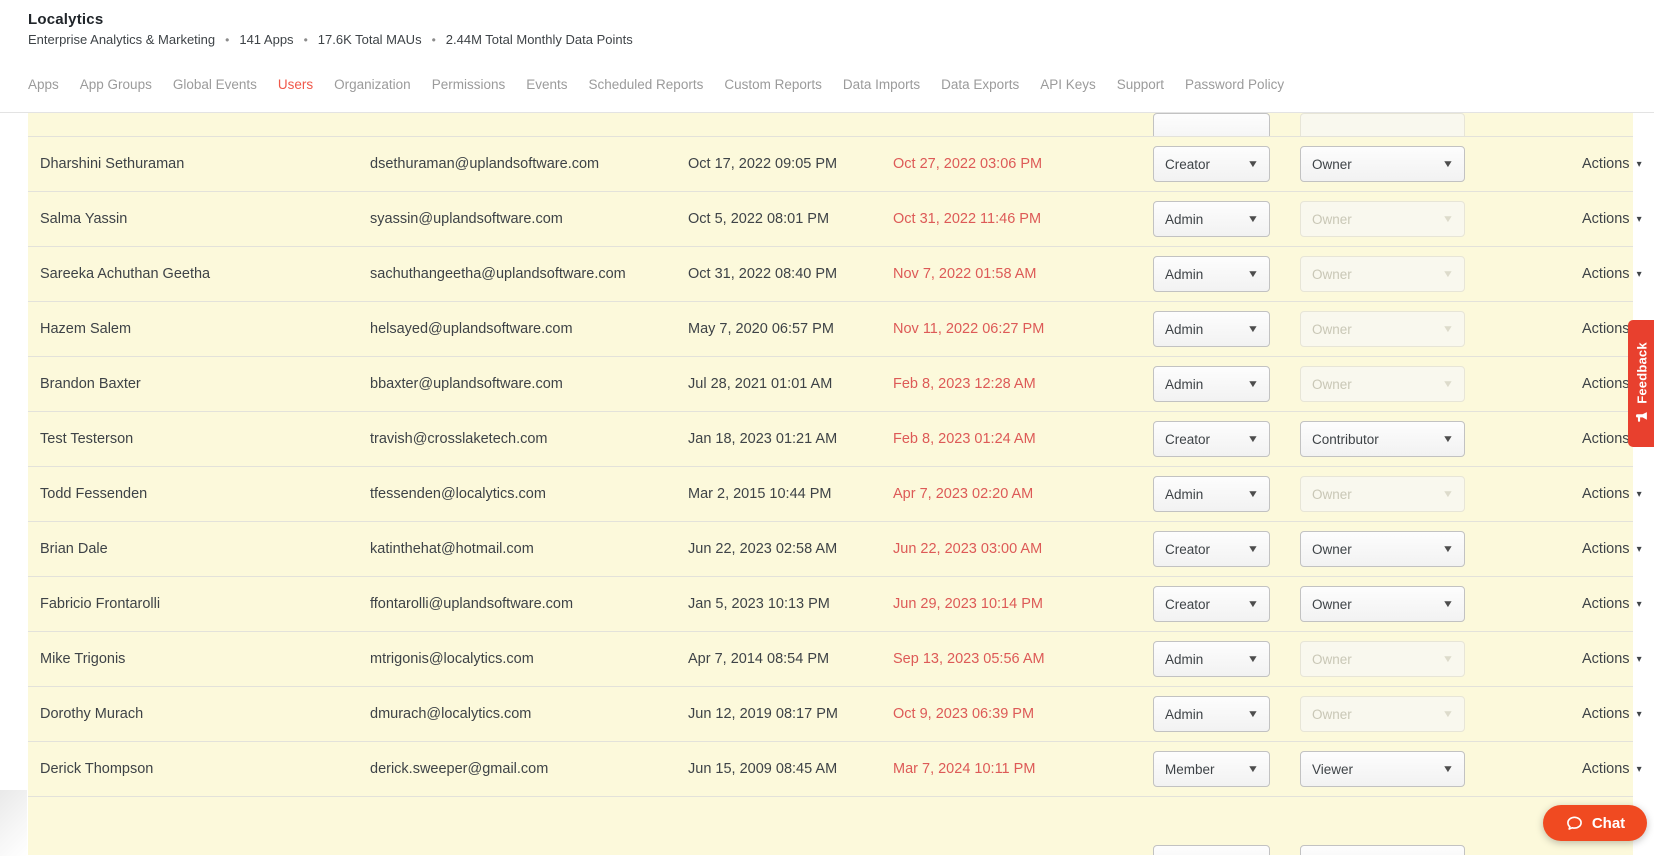  What do you see at coordinates (215, 84) in the screenshot?
I see `nav-item-global-events: Global Events` at bounding box center [215, 84].